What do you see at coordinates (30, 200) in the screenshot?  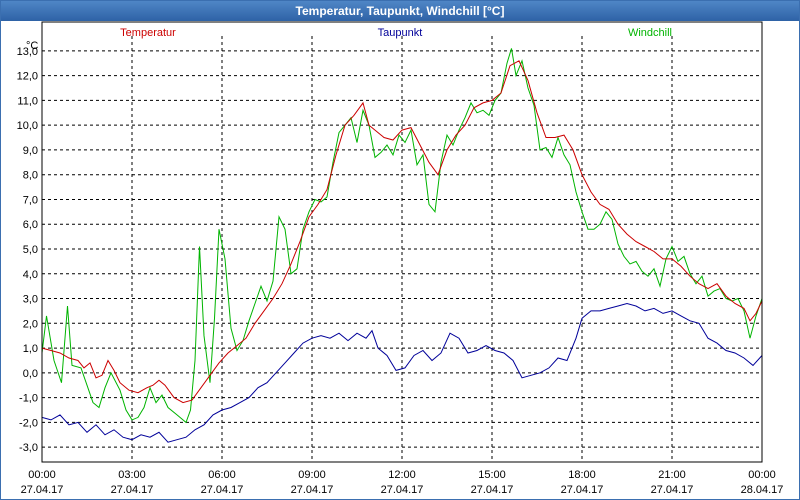 I see `y-tick-label: 7,0` at bounding box center [30, 200].